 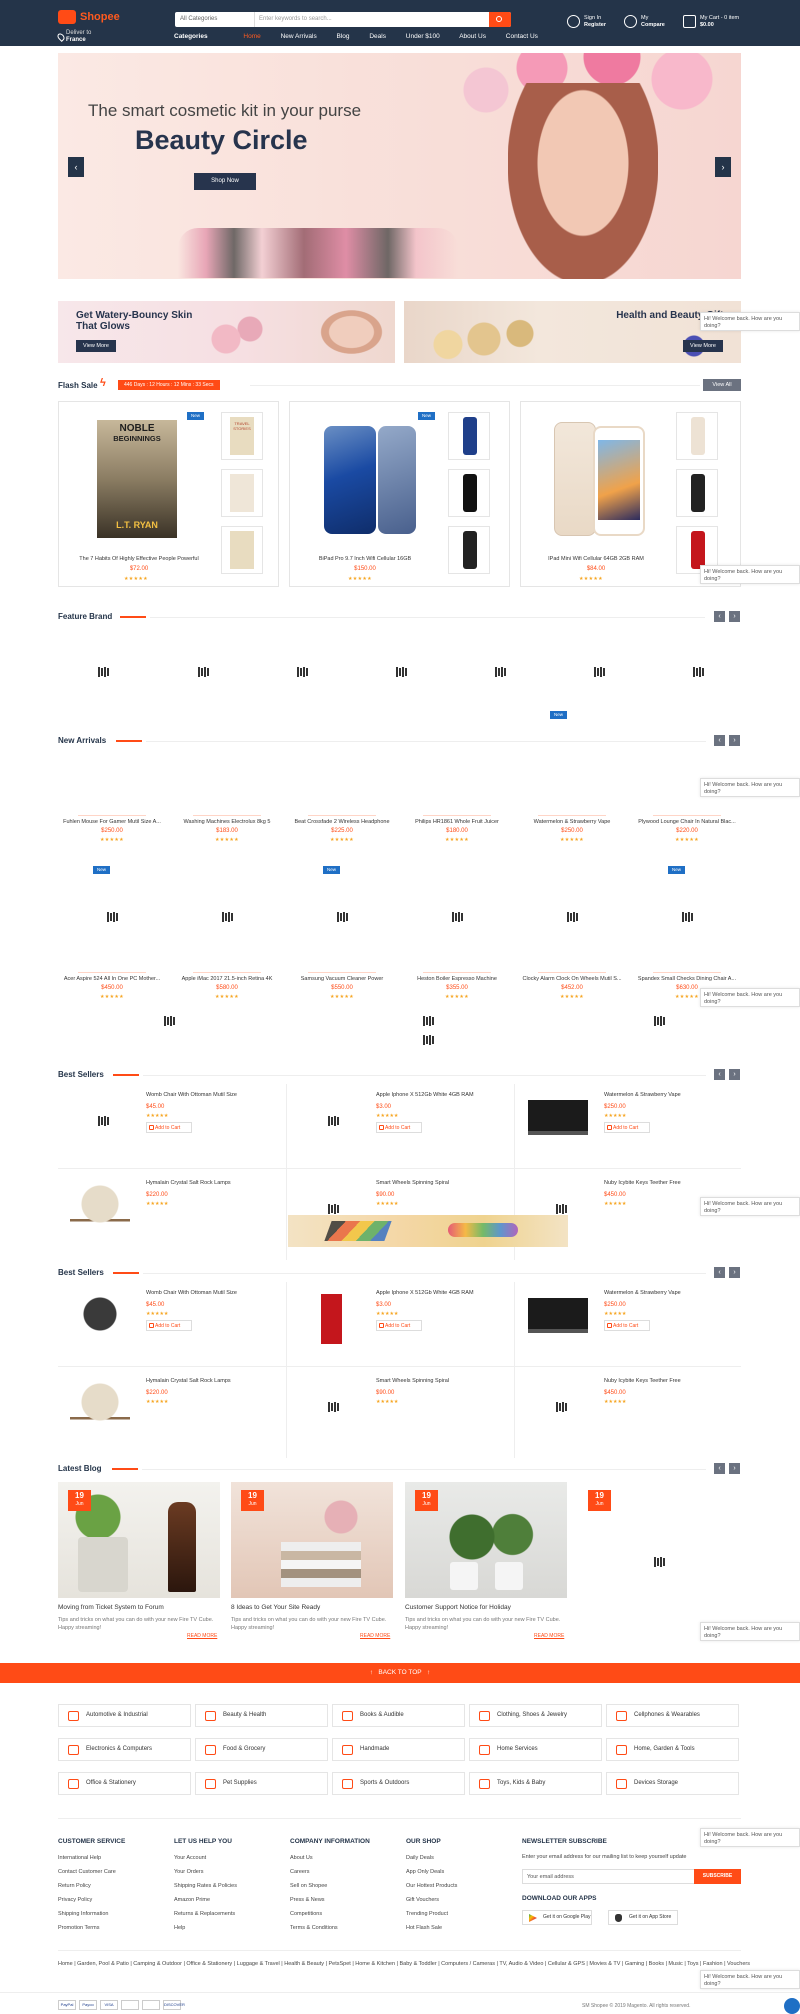 What do you see at coordinates (188, 1872) in the screenshot?
I see `footer-link: Your Orders` at bounding box center [188, 1872].